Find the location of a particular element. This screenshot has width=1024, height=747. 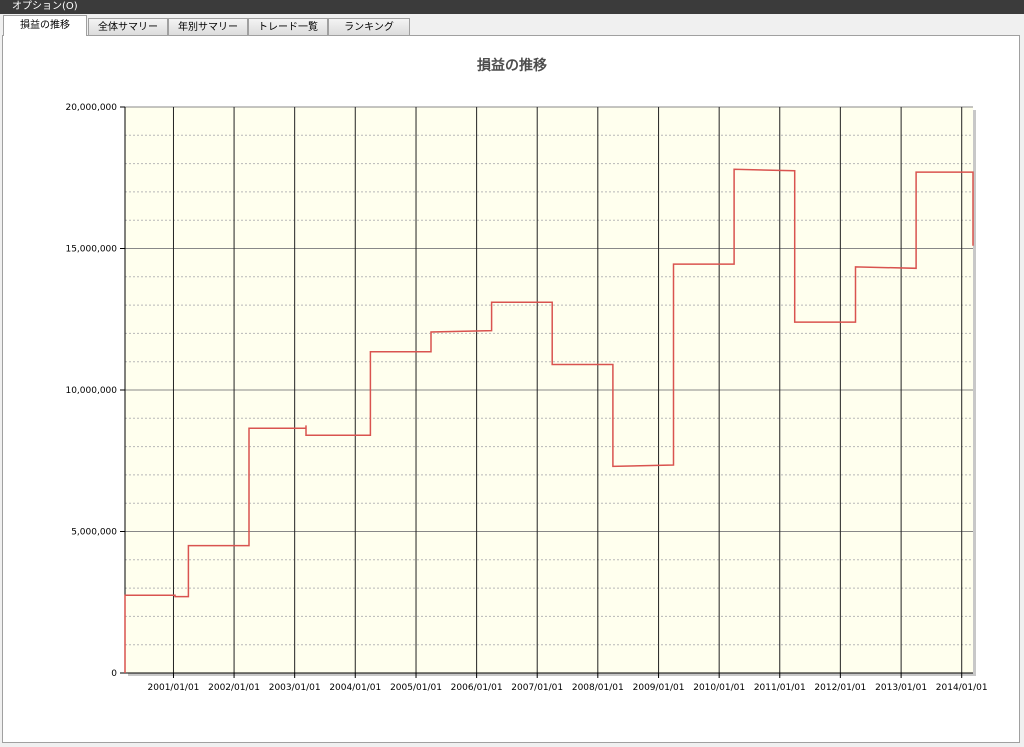

x-tick-label: 2010/01/01 is located at coordinates (719, 688).